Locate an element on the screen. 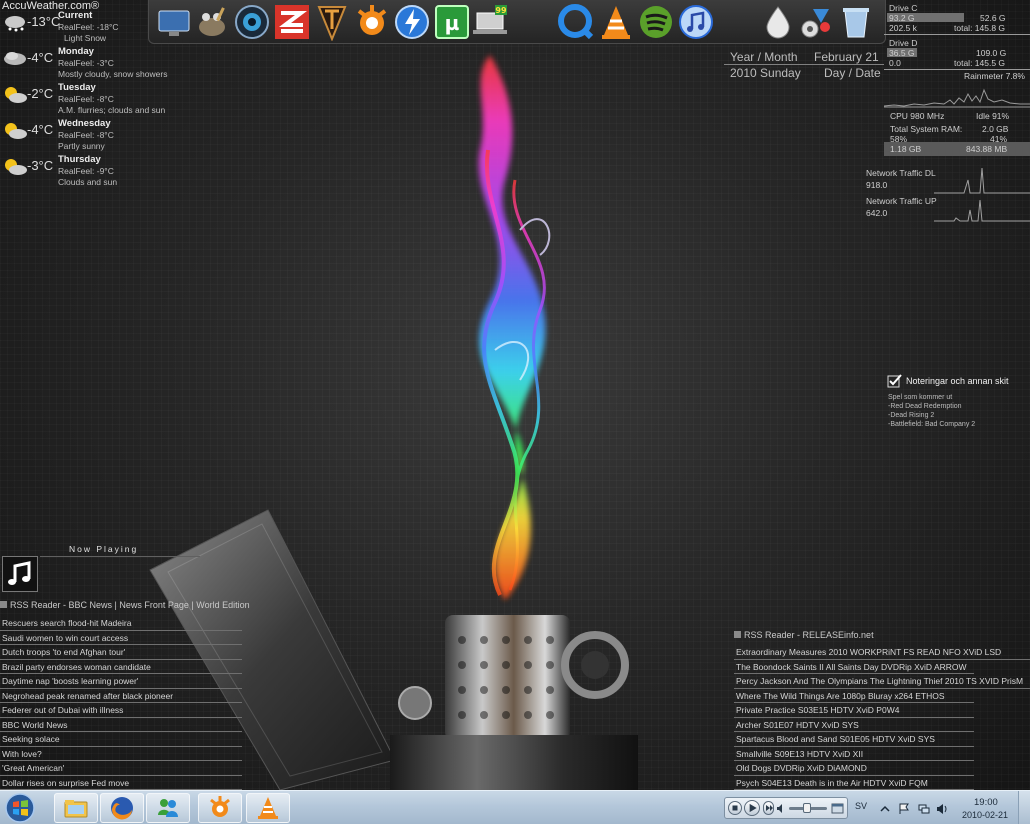  weather-day-name: Thursday is located at coordinates (79, 159).